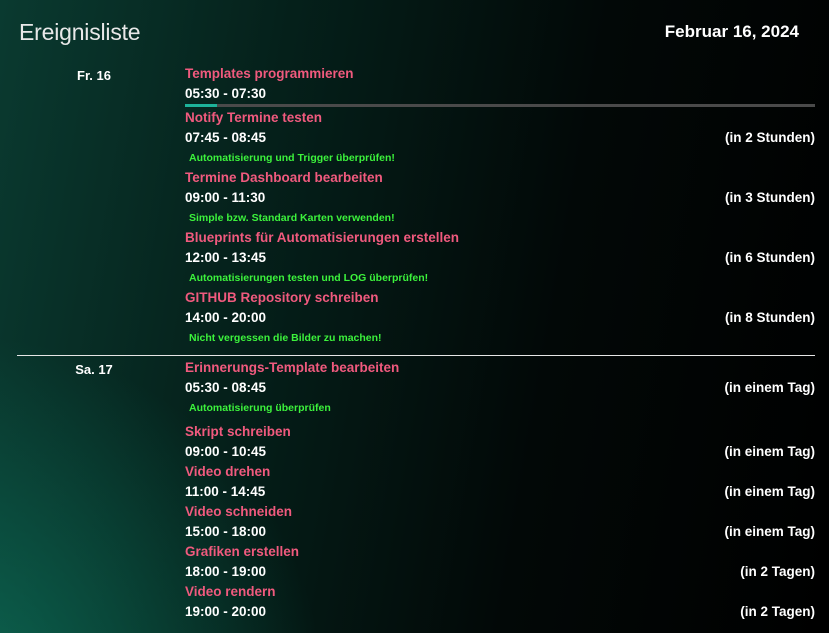  I want to click on event-description: Simple bzw. Standard Karten verwenden!, so click(292, 218).